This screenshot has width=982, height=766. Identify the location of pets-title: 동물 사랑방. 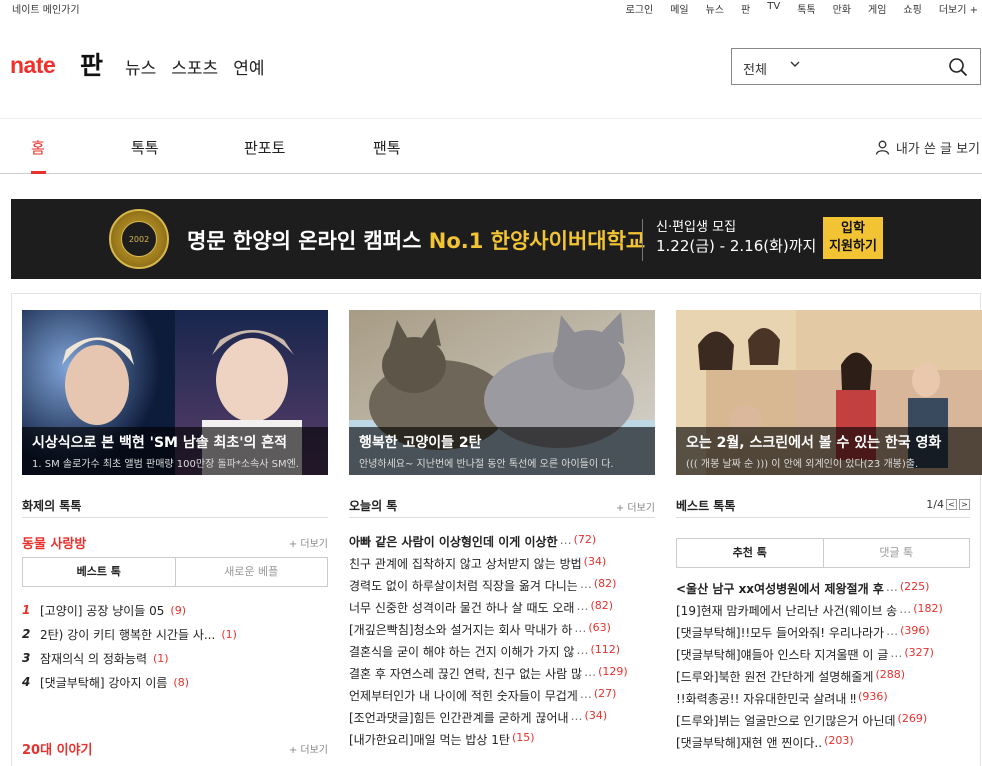
(175, 542).